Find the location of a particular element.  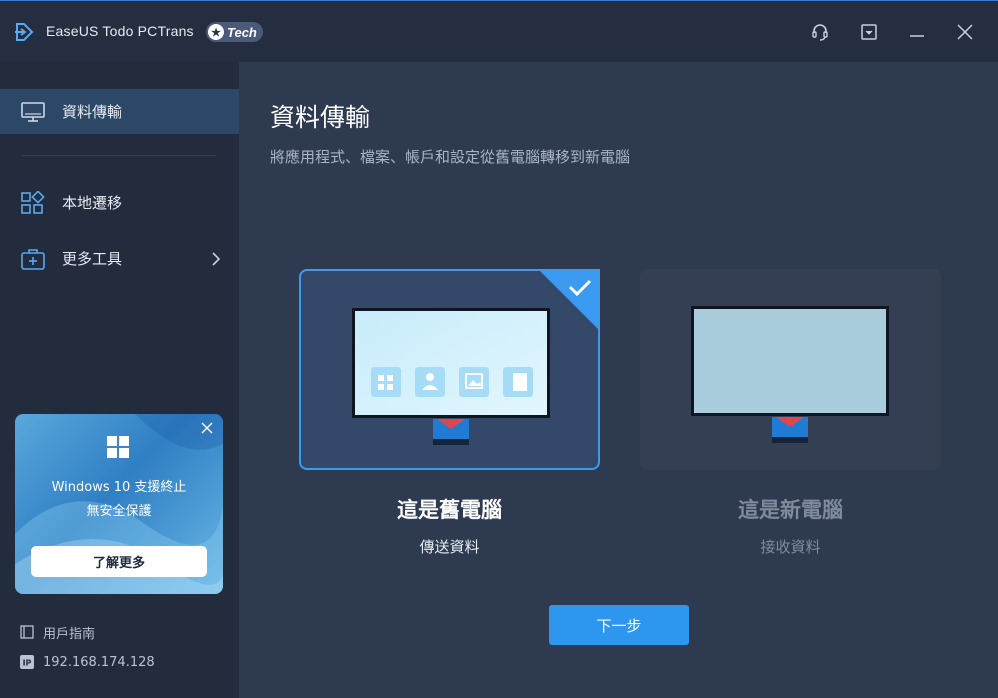

monitor-icon is located at coordinates (33, 111).